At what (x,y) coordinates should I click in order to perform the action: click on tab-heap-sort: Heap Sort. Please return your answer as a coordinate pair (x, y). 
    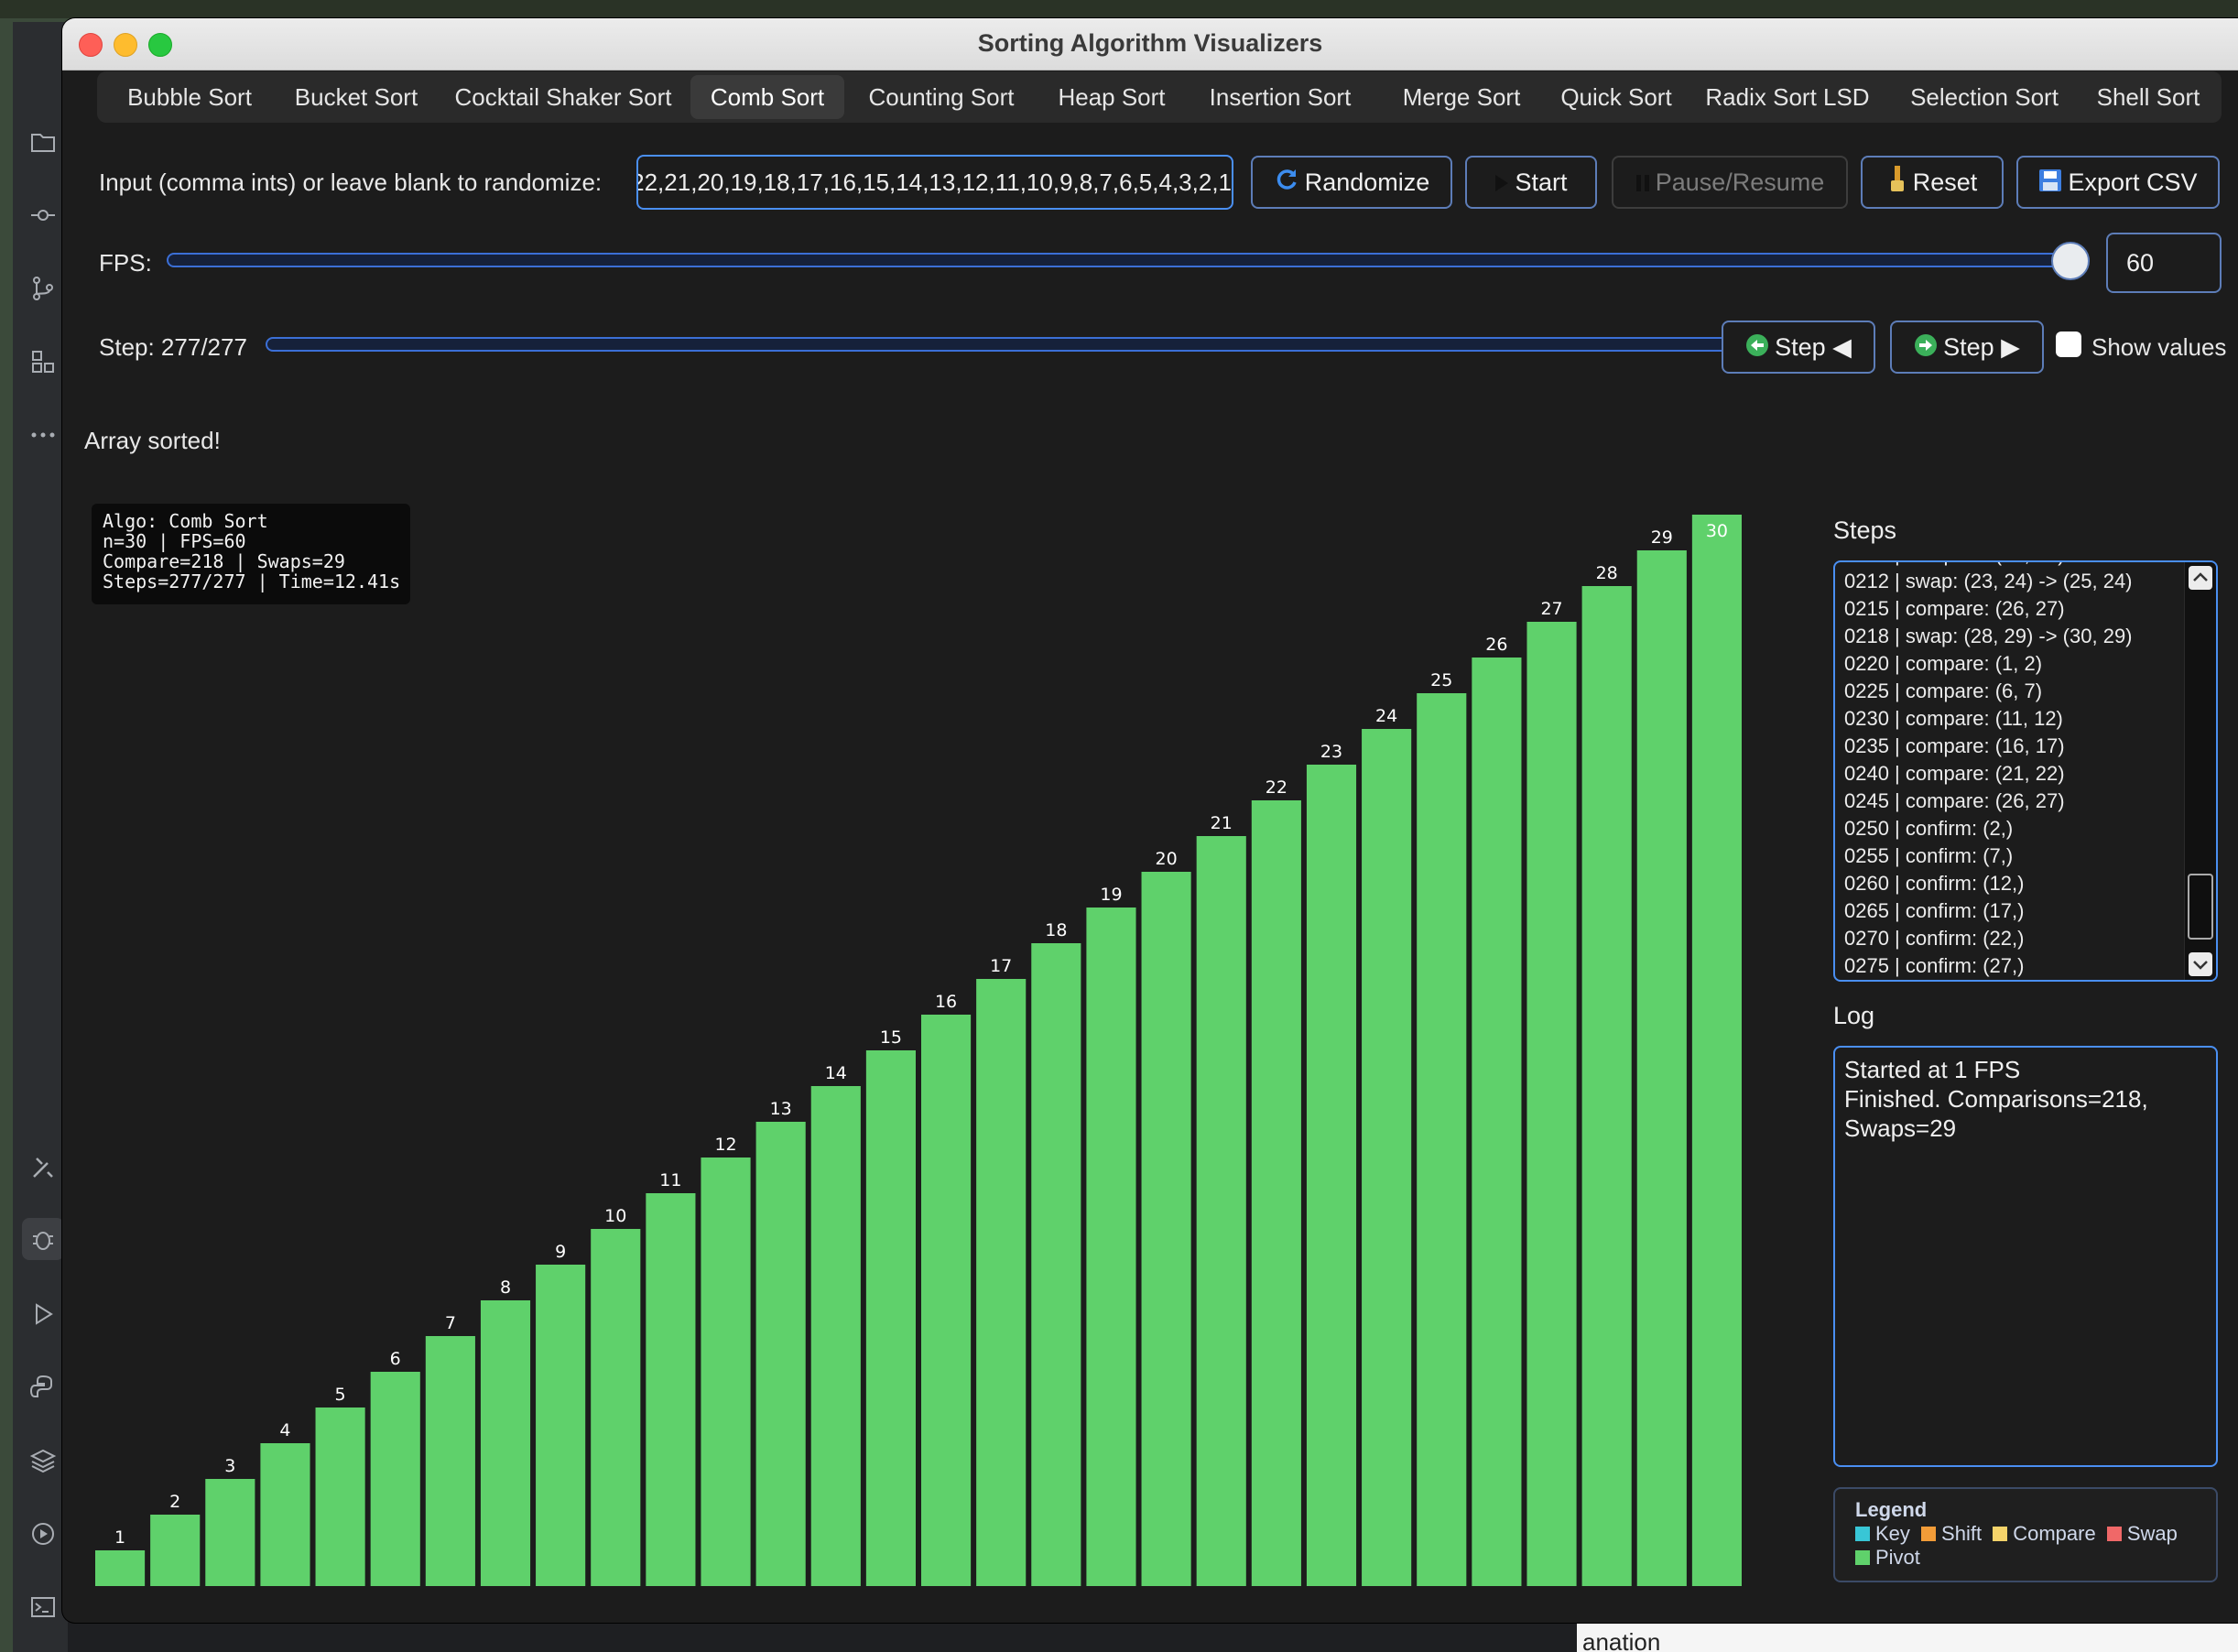
    Looking at the image, I should click on (1111, 97).